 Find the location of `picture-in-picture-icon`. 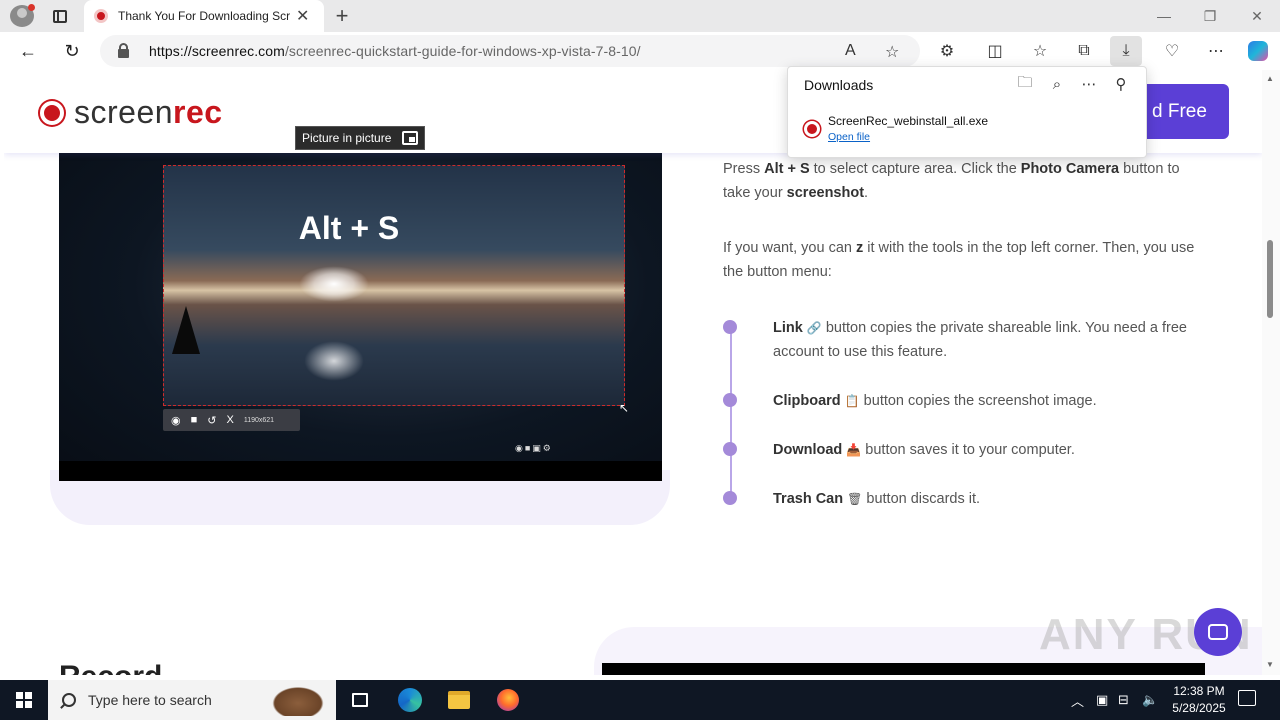

picture-in-picture-icon is located at coordinates (410, 138).